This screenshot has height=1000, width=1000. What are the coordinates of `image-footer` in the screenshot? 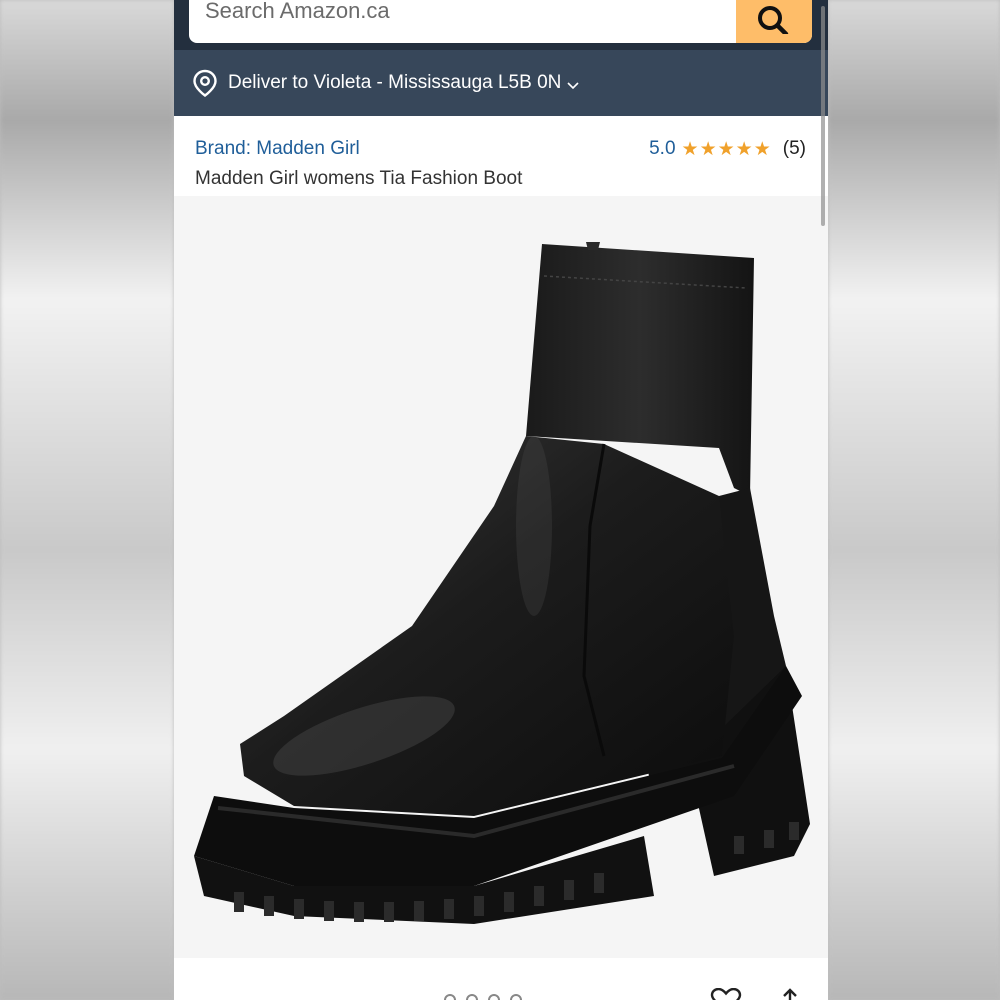 It's located at (501, 979).